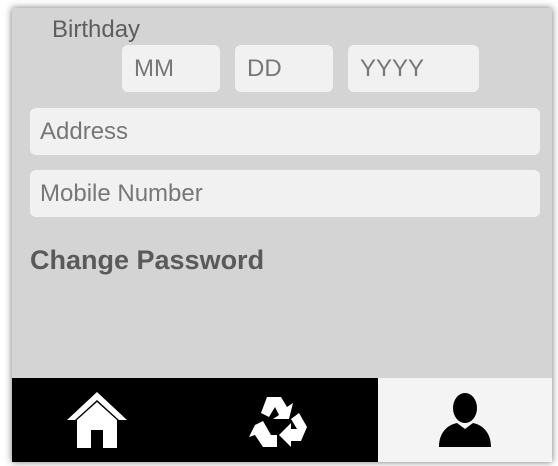  Describe the element at coordinates (154, 68) in the screenshot. I see `birthday-month-placeholder: MM` at that location.